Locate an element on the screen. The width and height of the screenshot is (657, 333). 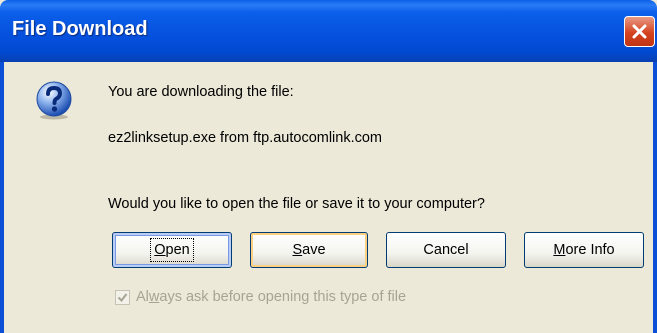
open-button-label: Open is located at coordinates (172, 250).